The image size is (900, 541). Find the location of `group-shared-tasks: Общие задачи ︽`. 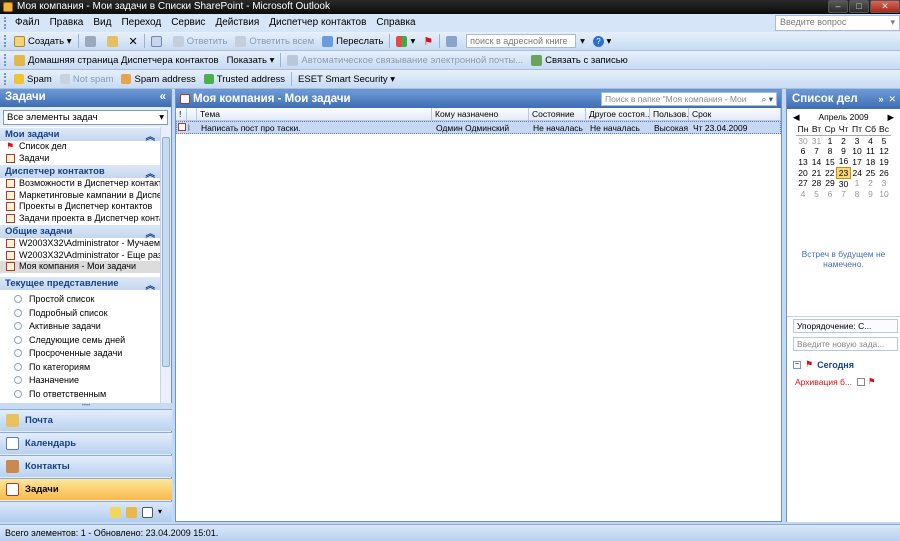

group-shared-tasks: Общие задачи ︽ is located at coordinates (80, 232).